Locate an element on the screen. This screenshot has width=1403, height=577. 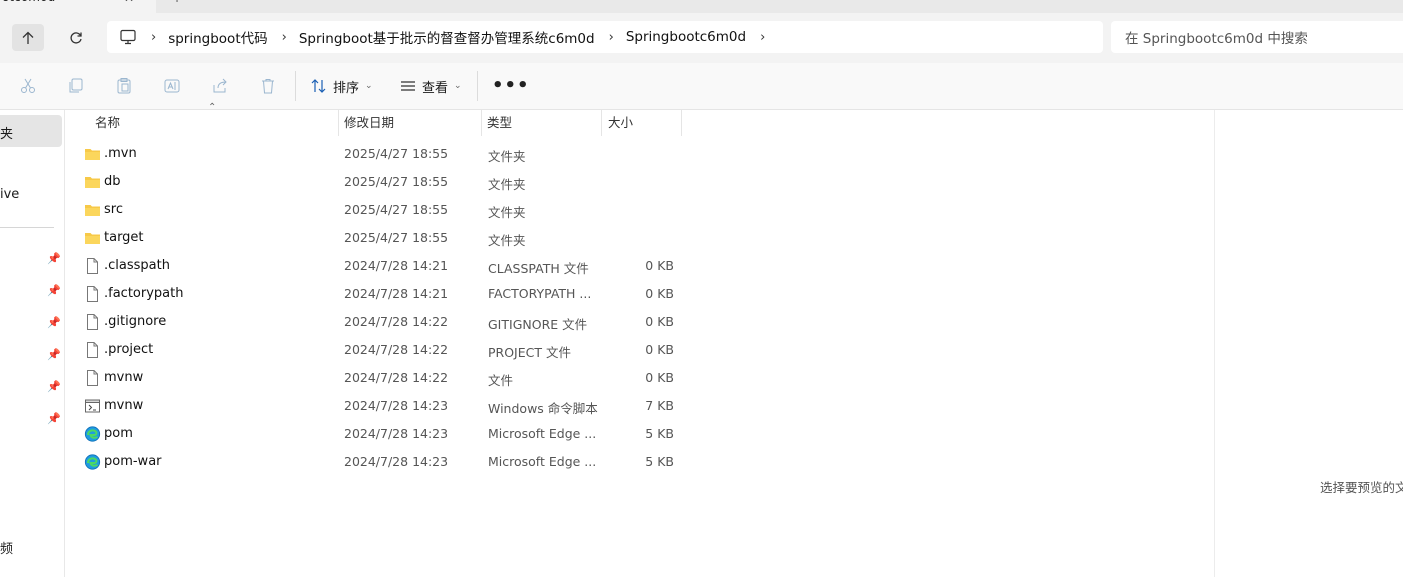
refresh-icon is located at coordinates (76, 38).